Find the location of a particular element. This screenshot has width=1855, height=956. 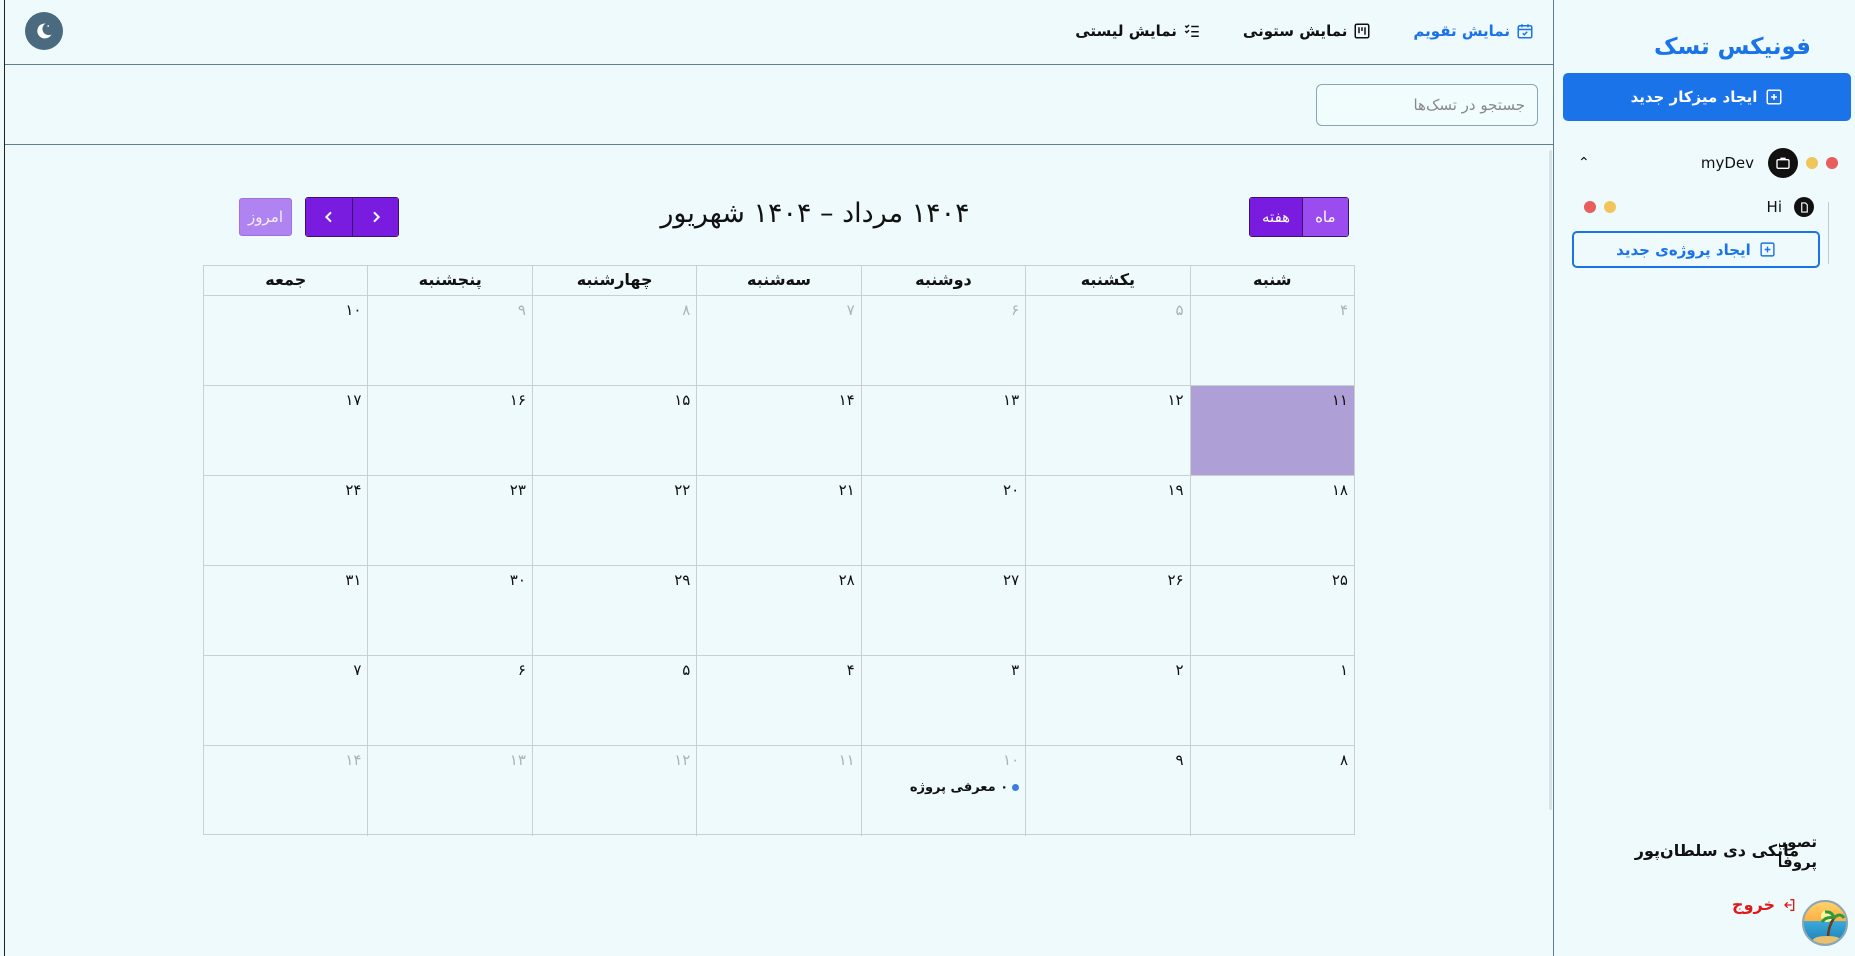

calendar-title: ۱۴۰۴ مرداد – ۱۴۰۴ شهریور is located at coordinates (815, 213).